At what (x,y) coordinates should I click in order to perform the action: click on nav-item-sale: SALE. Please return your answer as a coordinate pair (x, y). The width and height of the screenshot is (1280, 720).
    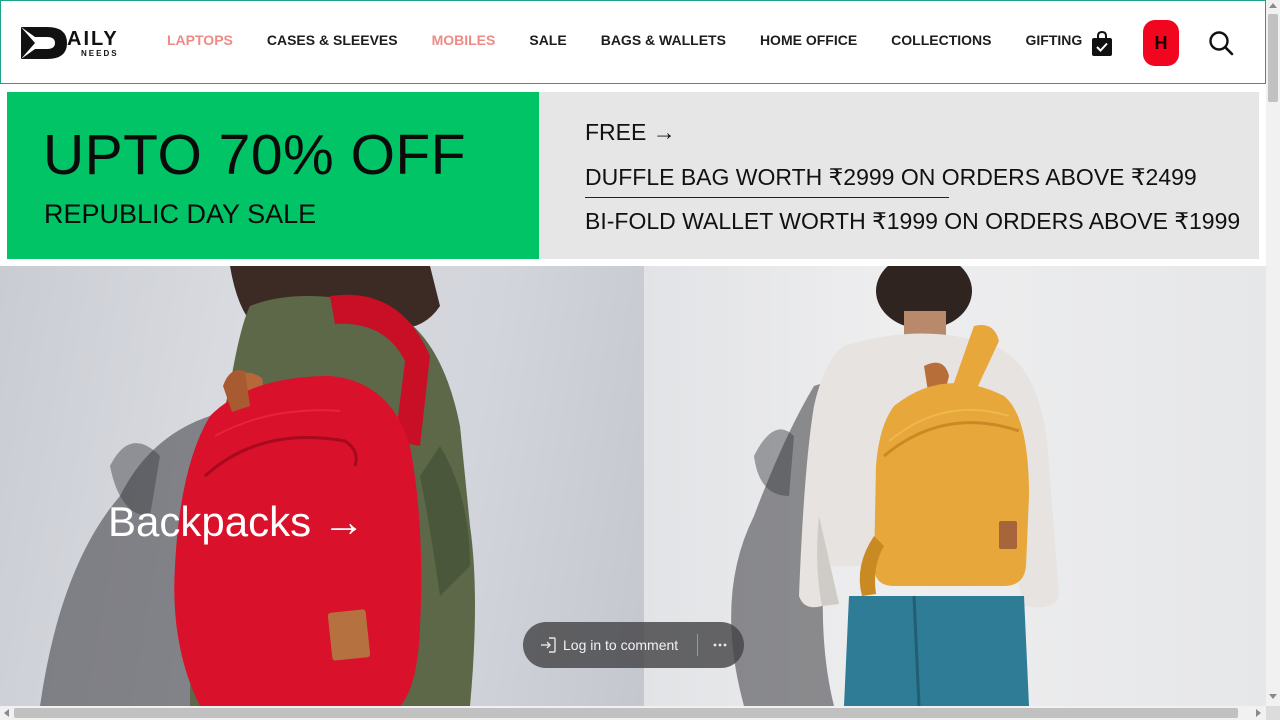
    Looking at the image, I should click on (547, 40).